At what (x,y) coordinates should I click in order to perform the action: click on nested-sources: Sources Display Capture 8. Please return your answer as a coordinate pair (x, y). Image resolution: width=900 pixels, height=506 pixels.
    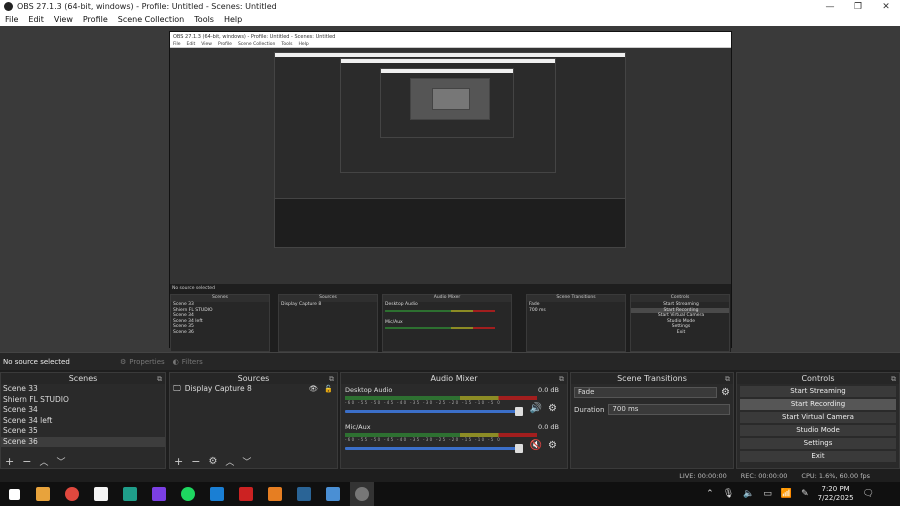
    Looking at the image, I should click on (328, 323).